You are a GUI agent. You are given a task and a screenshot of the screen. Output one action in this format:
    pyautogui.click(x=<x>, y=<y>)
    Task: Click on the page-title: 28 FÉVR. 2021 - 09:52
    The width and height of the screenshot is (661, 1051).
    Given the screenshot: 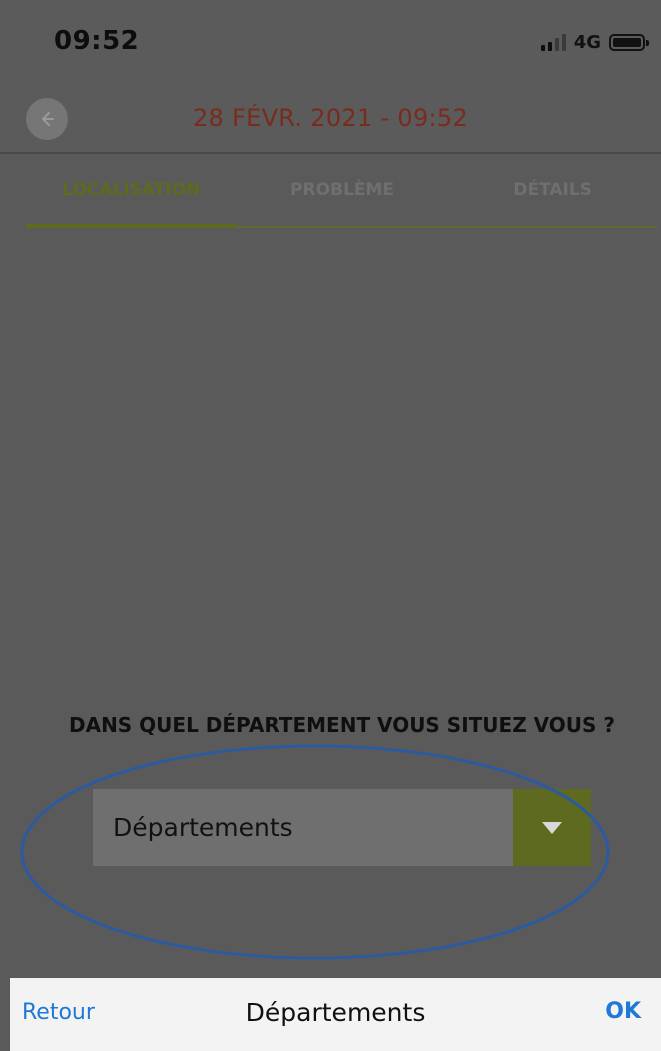 What is the action you would take?
    pyautogui.click(x=330, y=118)
    